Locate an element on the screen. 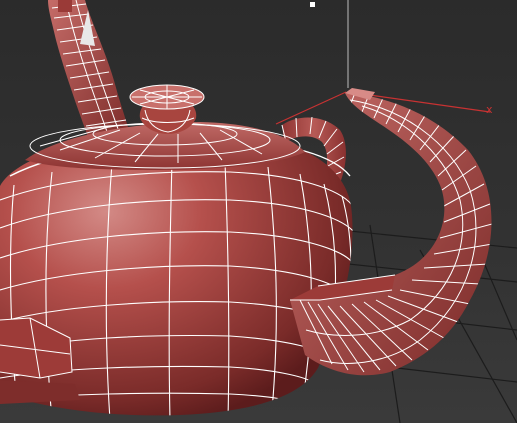 The height and width of the screenshot is (423, 517). pivot-marker is located at coordinates (312, 4).